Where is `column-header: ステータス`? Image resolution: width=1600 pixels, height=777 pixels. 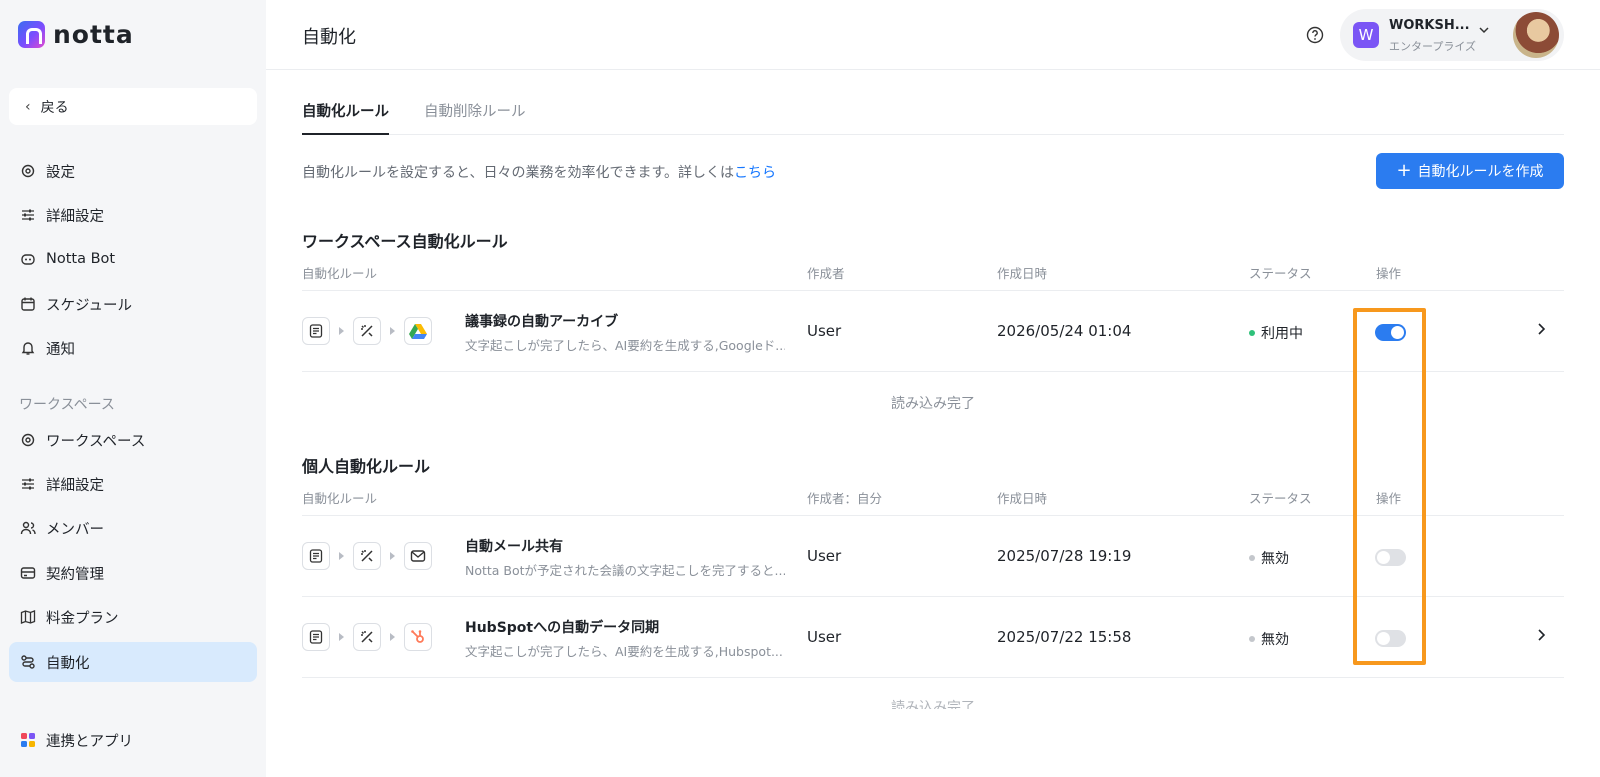 column-header: ステータス is located at coordinates (1280, 273).